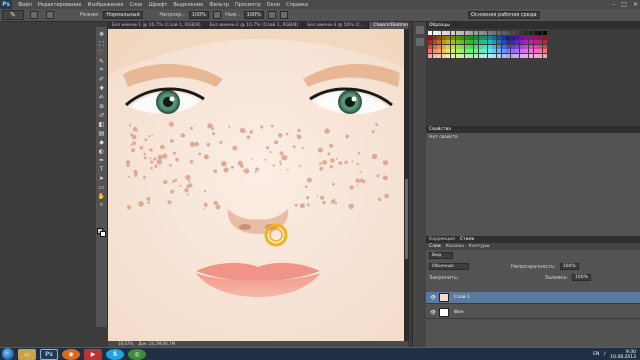 This screenshot has width=640, height=360. What do you see at coordinates (50, 15) in the screenshot?
I see `brush-panel-icon` at bounding box center [50, 15].